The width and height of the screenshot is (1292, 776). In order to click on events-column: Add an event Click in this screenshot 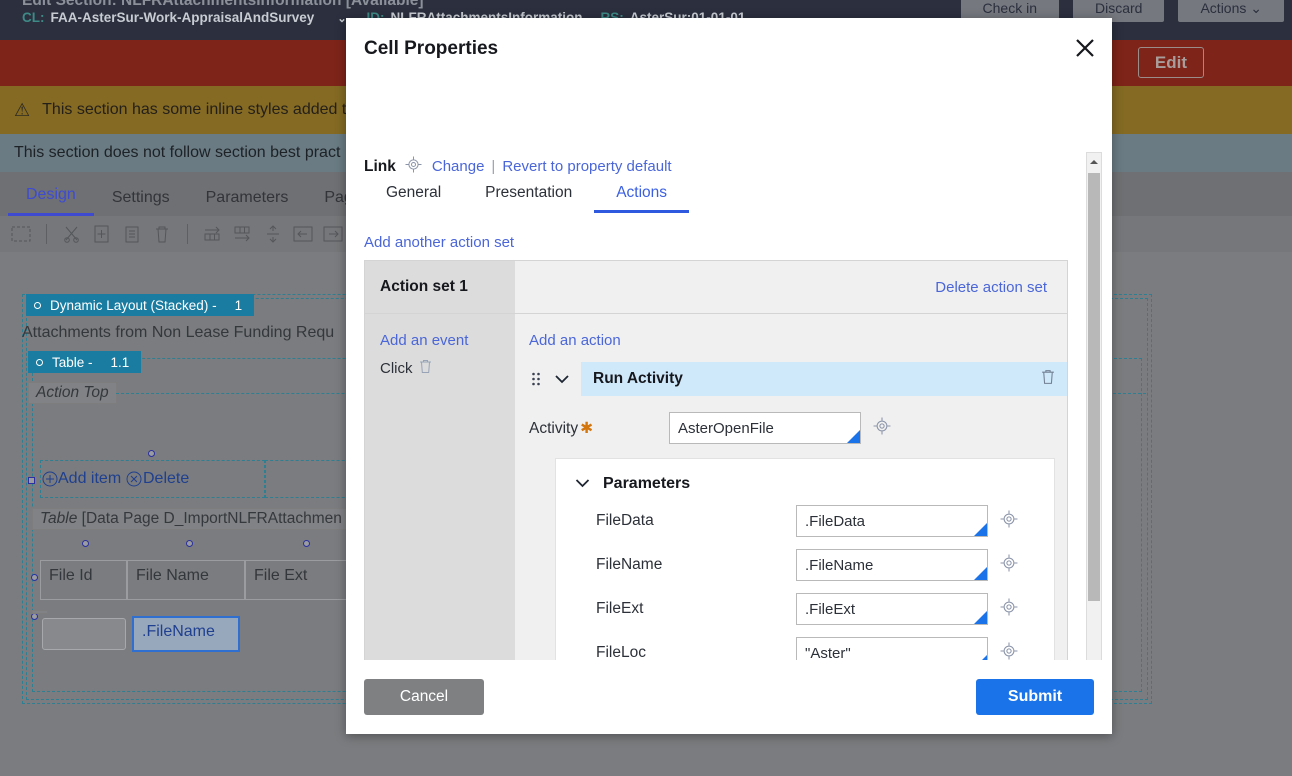, I will do `click(440, 487)`.